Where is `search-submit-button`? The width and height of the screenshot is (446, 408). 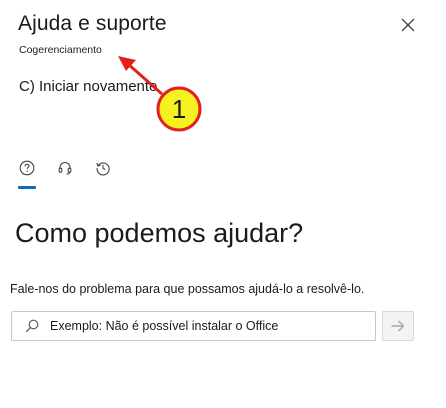
search-submit-button is located at coordinates (398, 326).